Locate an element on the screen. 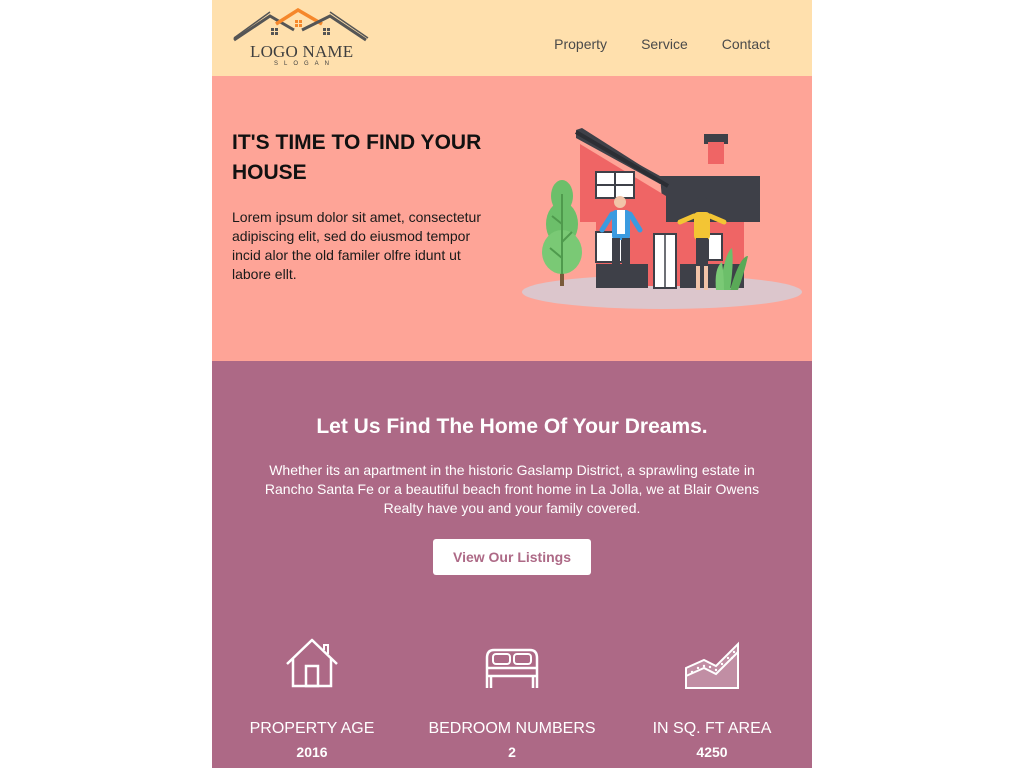 This screenshot has height=768, width=1024. logo-slogan: SLOGAN is located at coordinates (305, 64).